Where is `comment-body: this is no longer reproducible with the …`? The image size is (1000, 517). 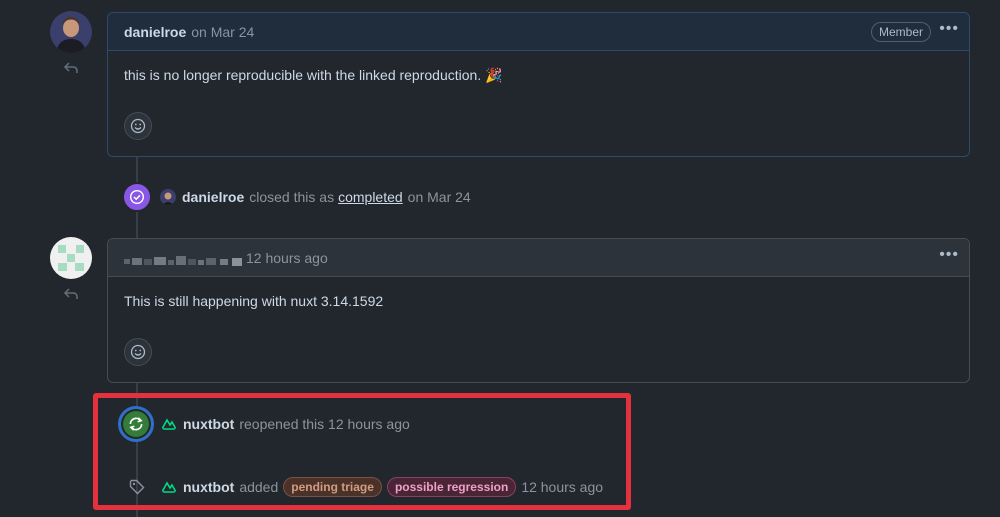
comment-body: this is no longer reproducible with the … is located at coordinates (313, 75).